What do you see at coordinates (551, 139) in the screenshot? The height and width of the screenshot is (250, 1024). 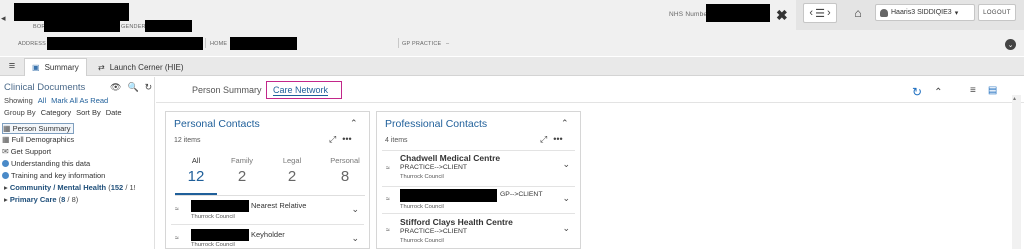 I see `card-tools: ⤢ •••` at bounding box center [551, 139].